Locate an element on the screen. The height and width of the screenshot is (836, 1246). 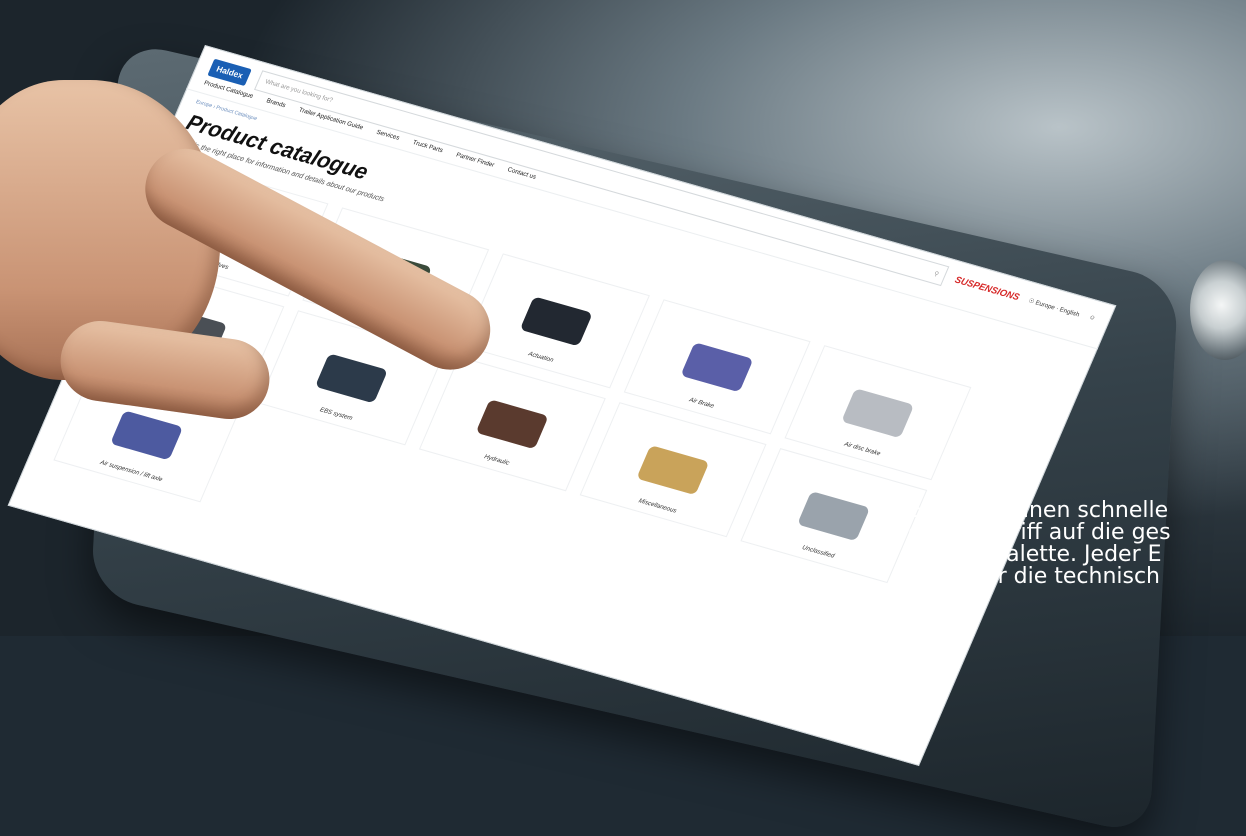
product-label: Air disc brake is located at coordinates (862, 449).